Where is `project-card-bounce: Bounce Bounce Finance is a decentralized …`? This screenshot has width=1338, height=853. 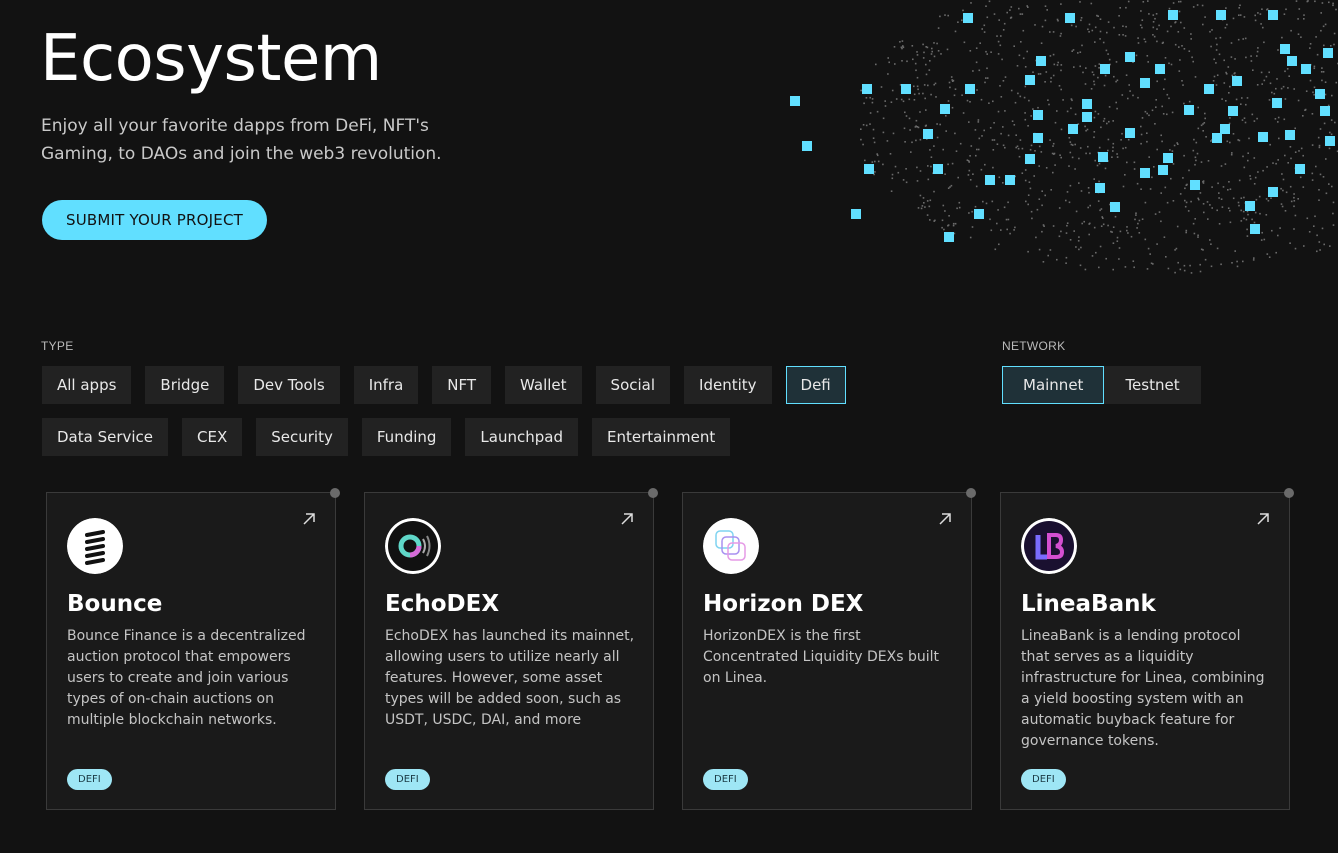 project-card-bounce: Bounce Bounce Finance is a decentralized … is located at coordinates (193, 649).